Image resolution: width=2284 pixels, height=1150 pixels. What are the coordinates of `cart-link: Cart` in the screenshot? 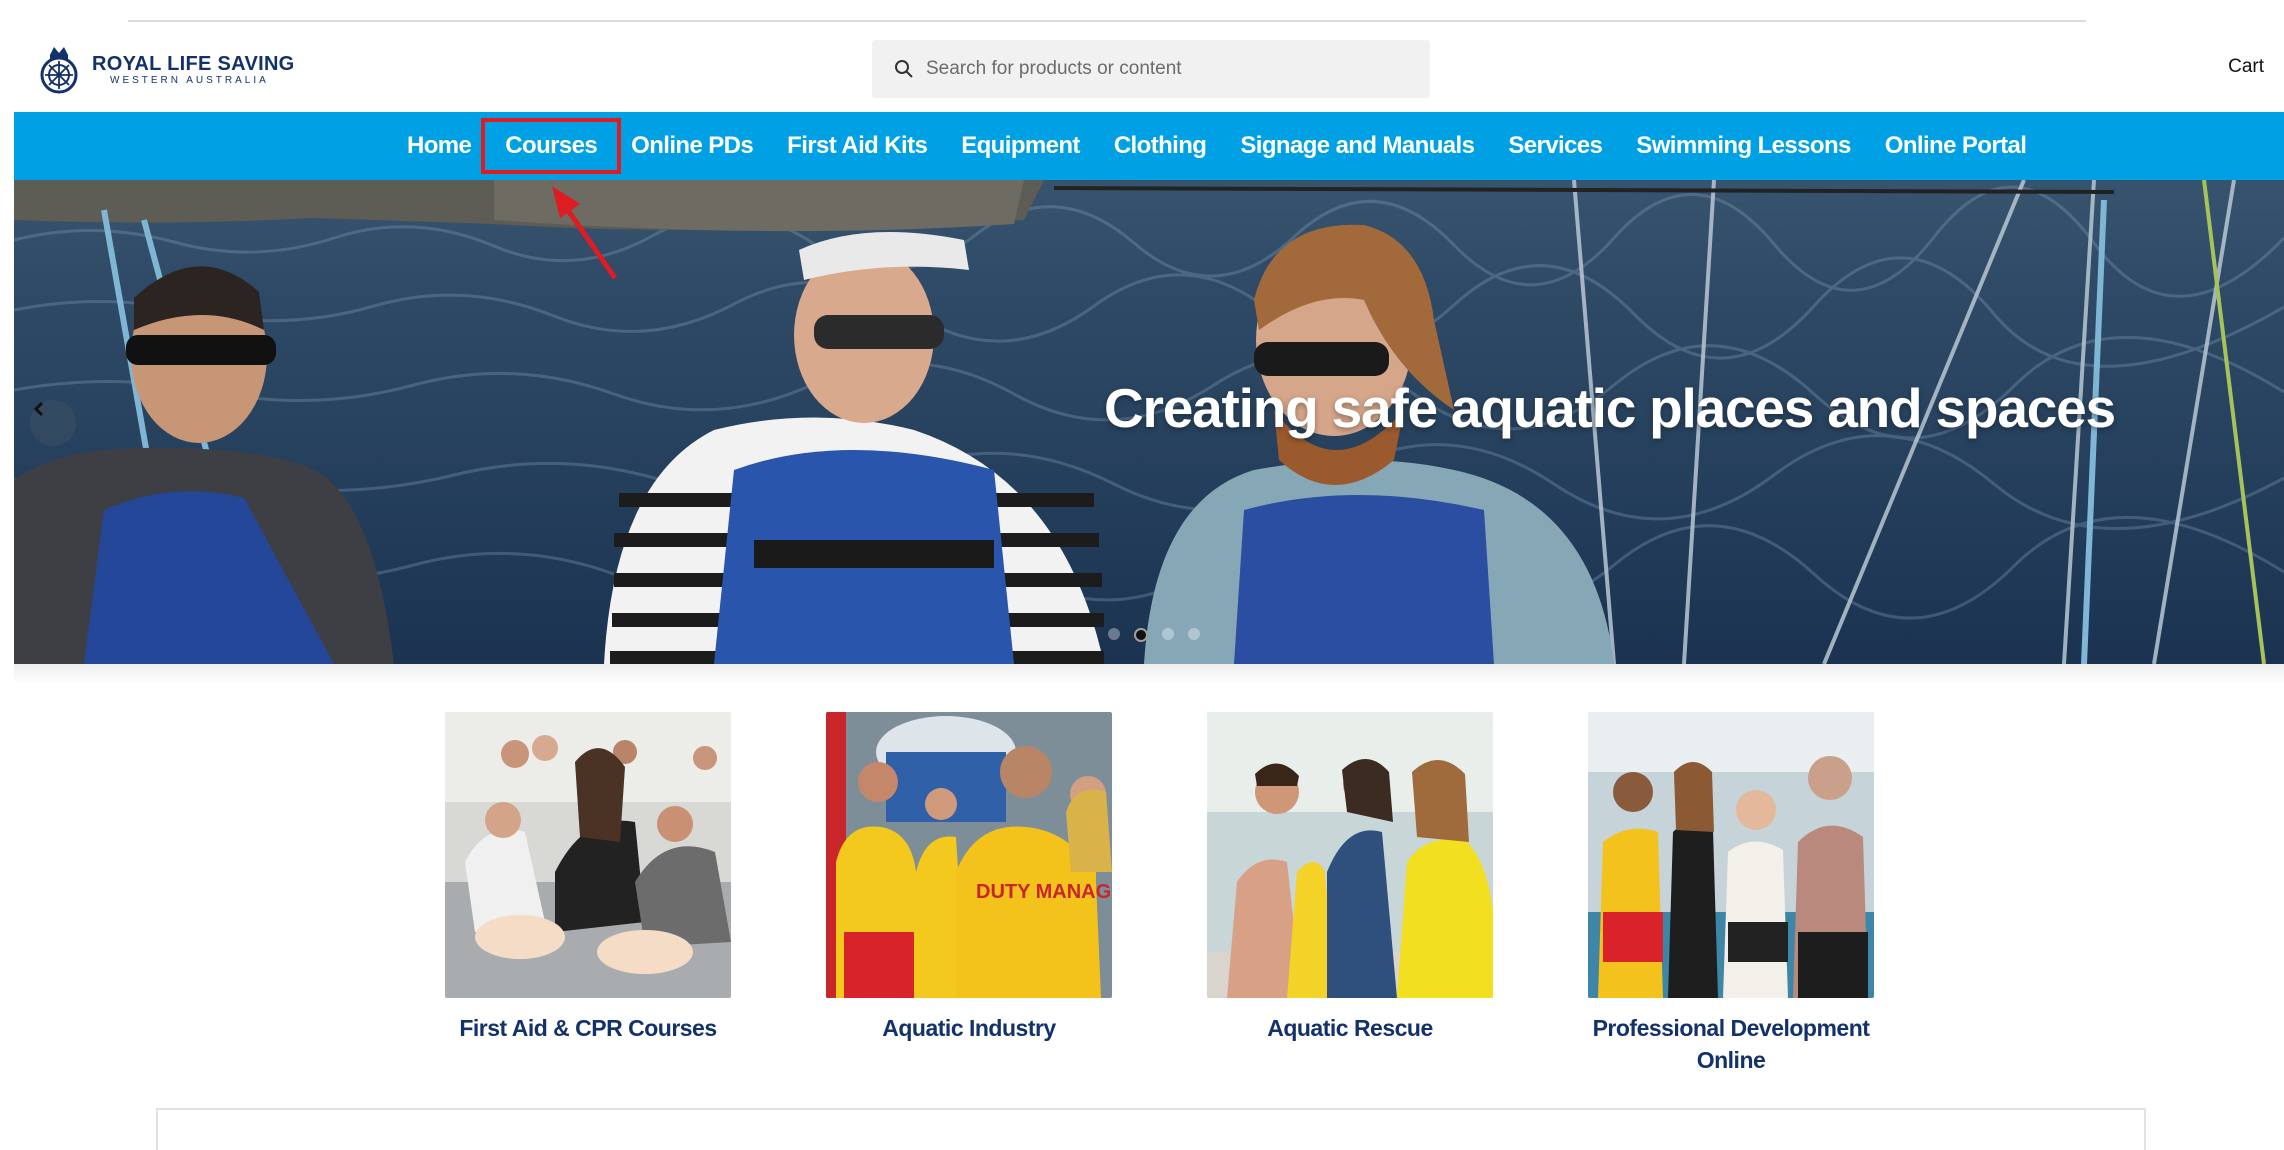 It's located at (2246, 67).